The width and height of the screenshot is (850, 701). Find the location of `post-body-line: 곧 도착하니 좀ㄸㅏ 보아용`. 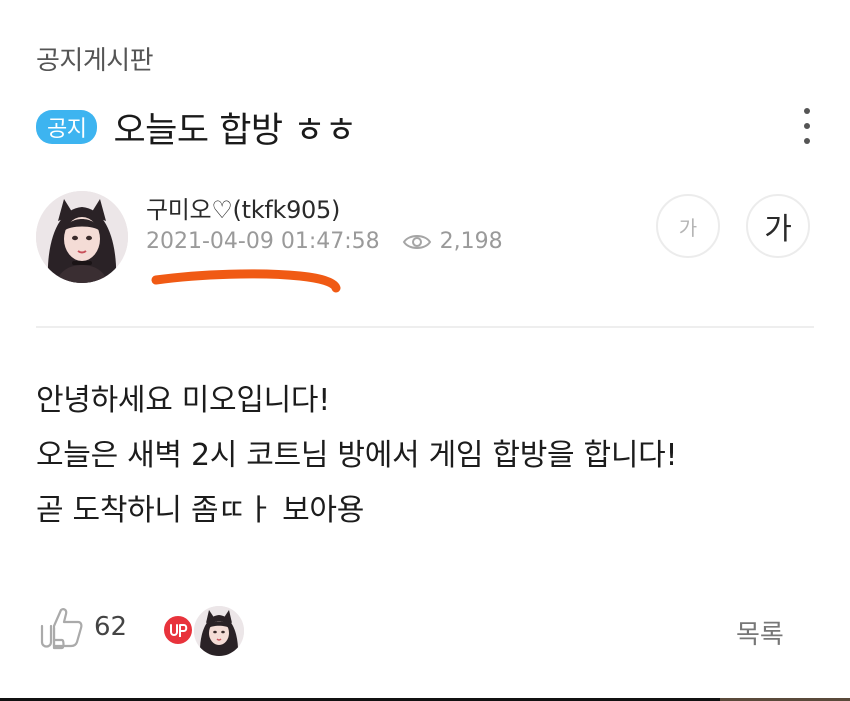

post-body-line: 곧 도착하니 좀ㄸㅏ 보아용 is located at coordinates (200, 510).